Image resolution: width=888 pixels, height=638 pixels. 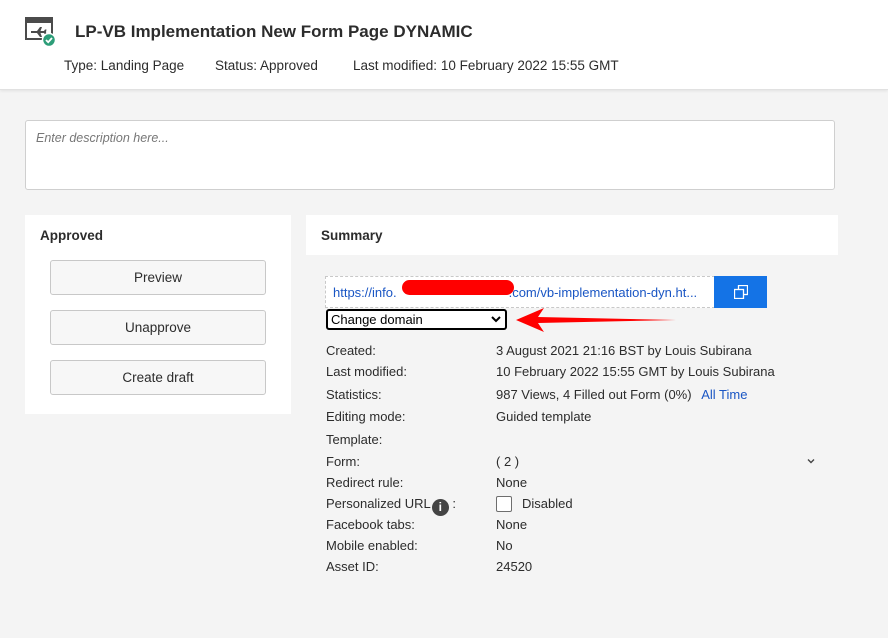 What do you see at coordinates (811, 461) in the screenshot?
I see `form-expand-chevron-icon` at bounding box center [811, 461].